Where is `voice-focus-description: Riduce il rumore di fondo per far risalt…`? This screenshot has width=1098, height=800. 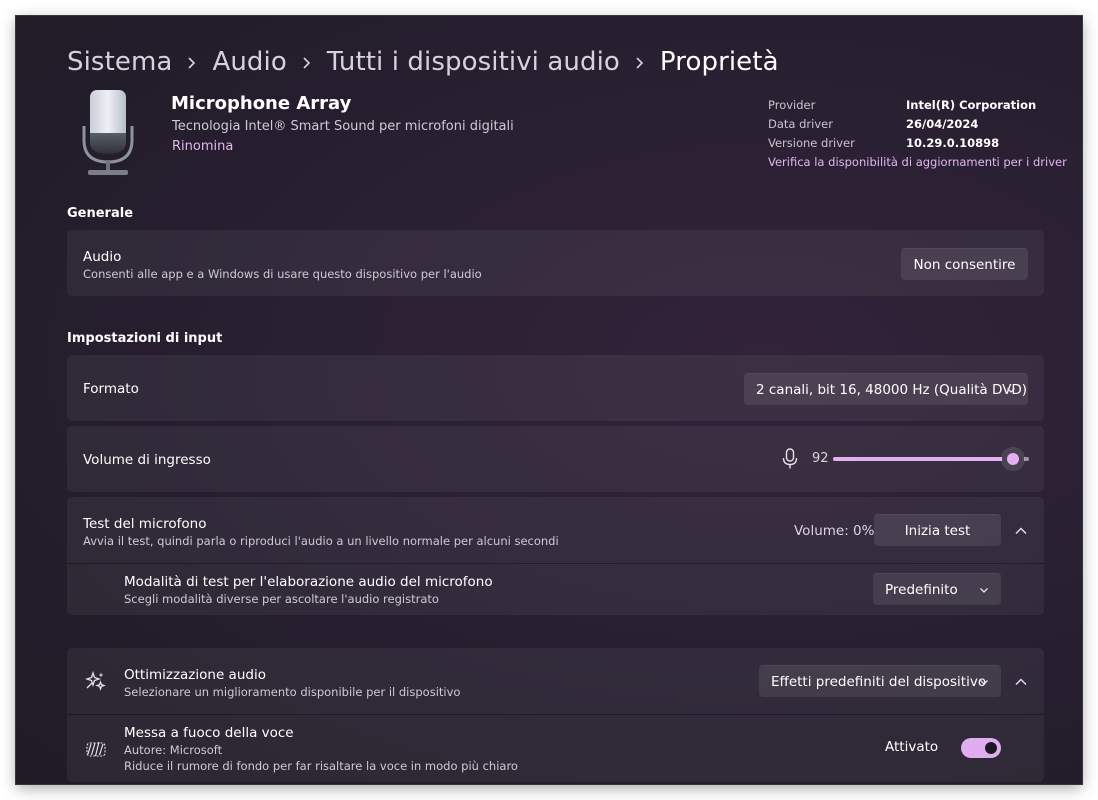
voice-focus-description: Riduce il rumore di fondo per far risalt… is located at coordinates (321, 766).